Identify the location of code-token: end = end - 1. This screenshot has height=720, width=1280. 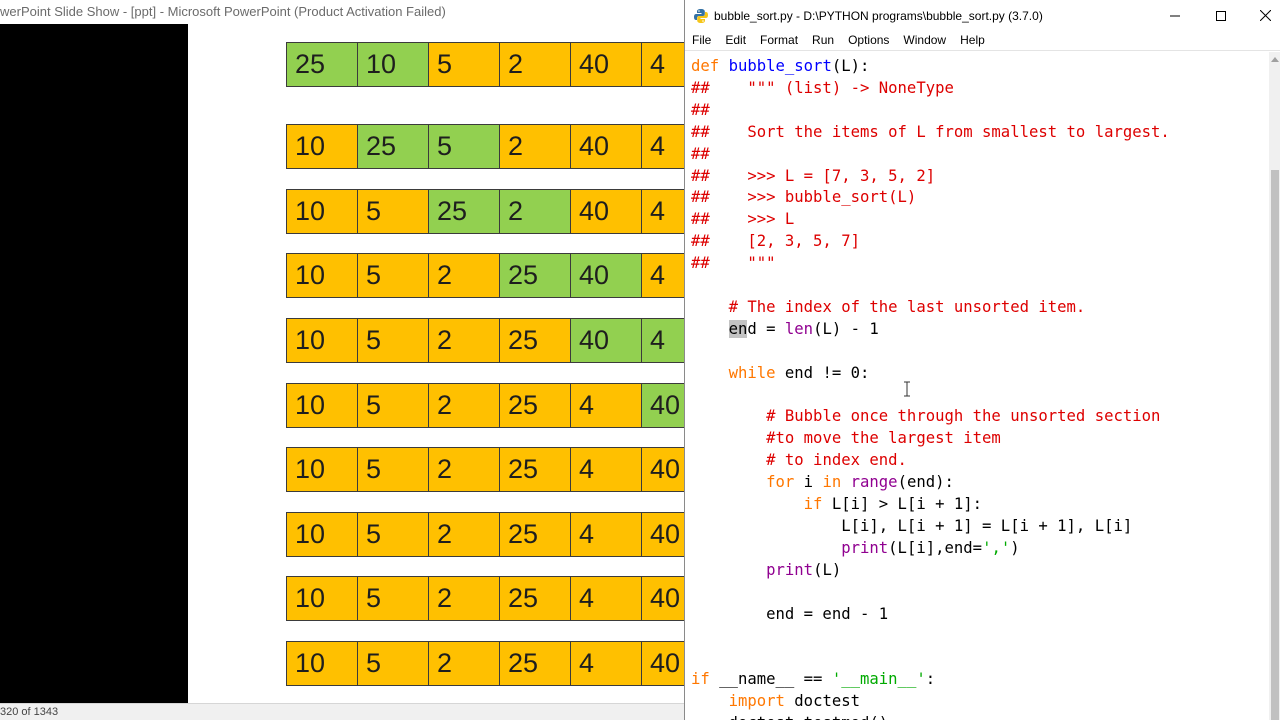
(790, 613).